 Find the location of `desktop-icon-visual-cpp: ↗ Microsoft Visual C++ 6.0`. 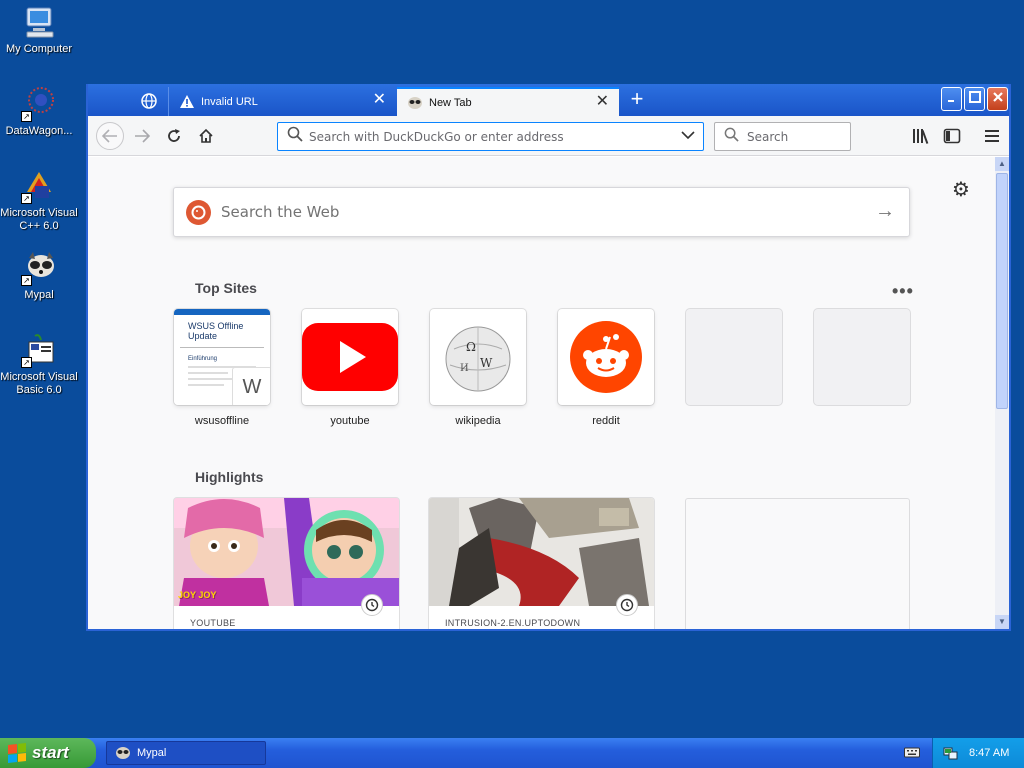

desktop-icon-visual-cpp: ↗ Microsoft Visual C++ 6.0 is located at coordinates (39, 200).